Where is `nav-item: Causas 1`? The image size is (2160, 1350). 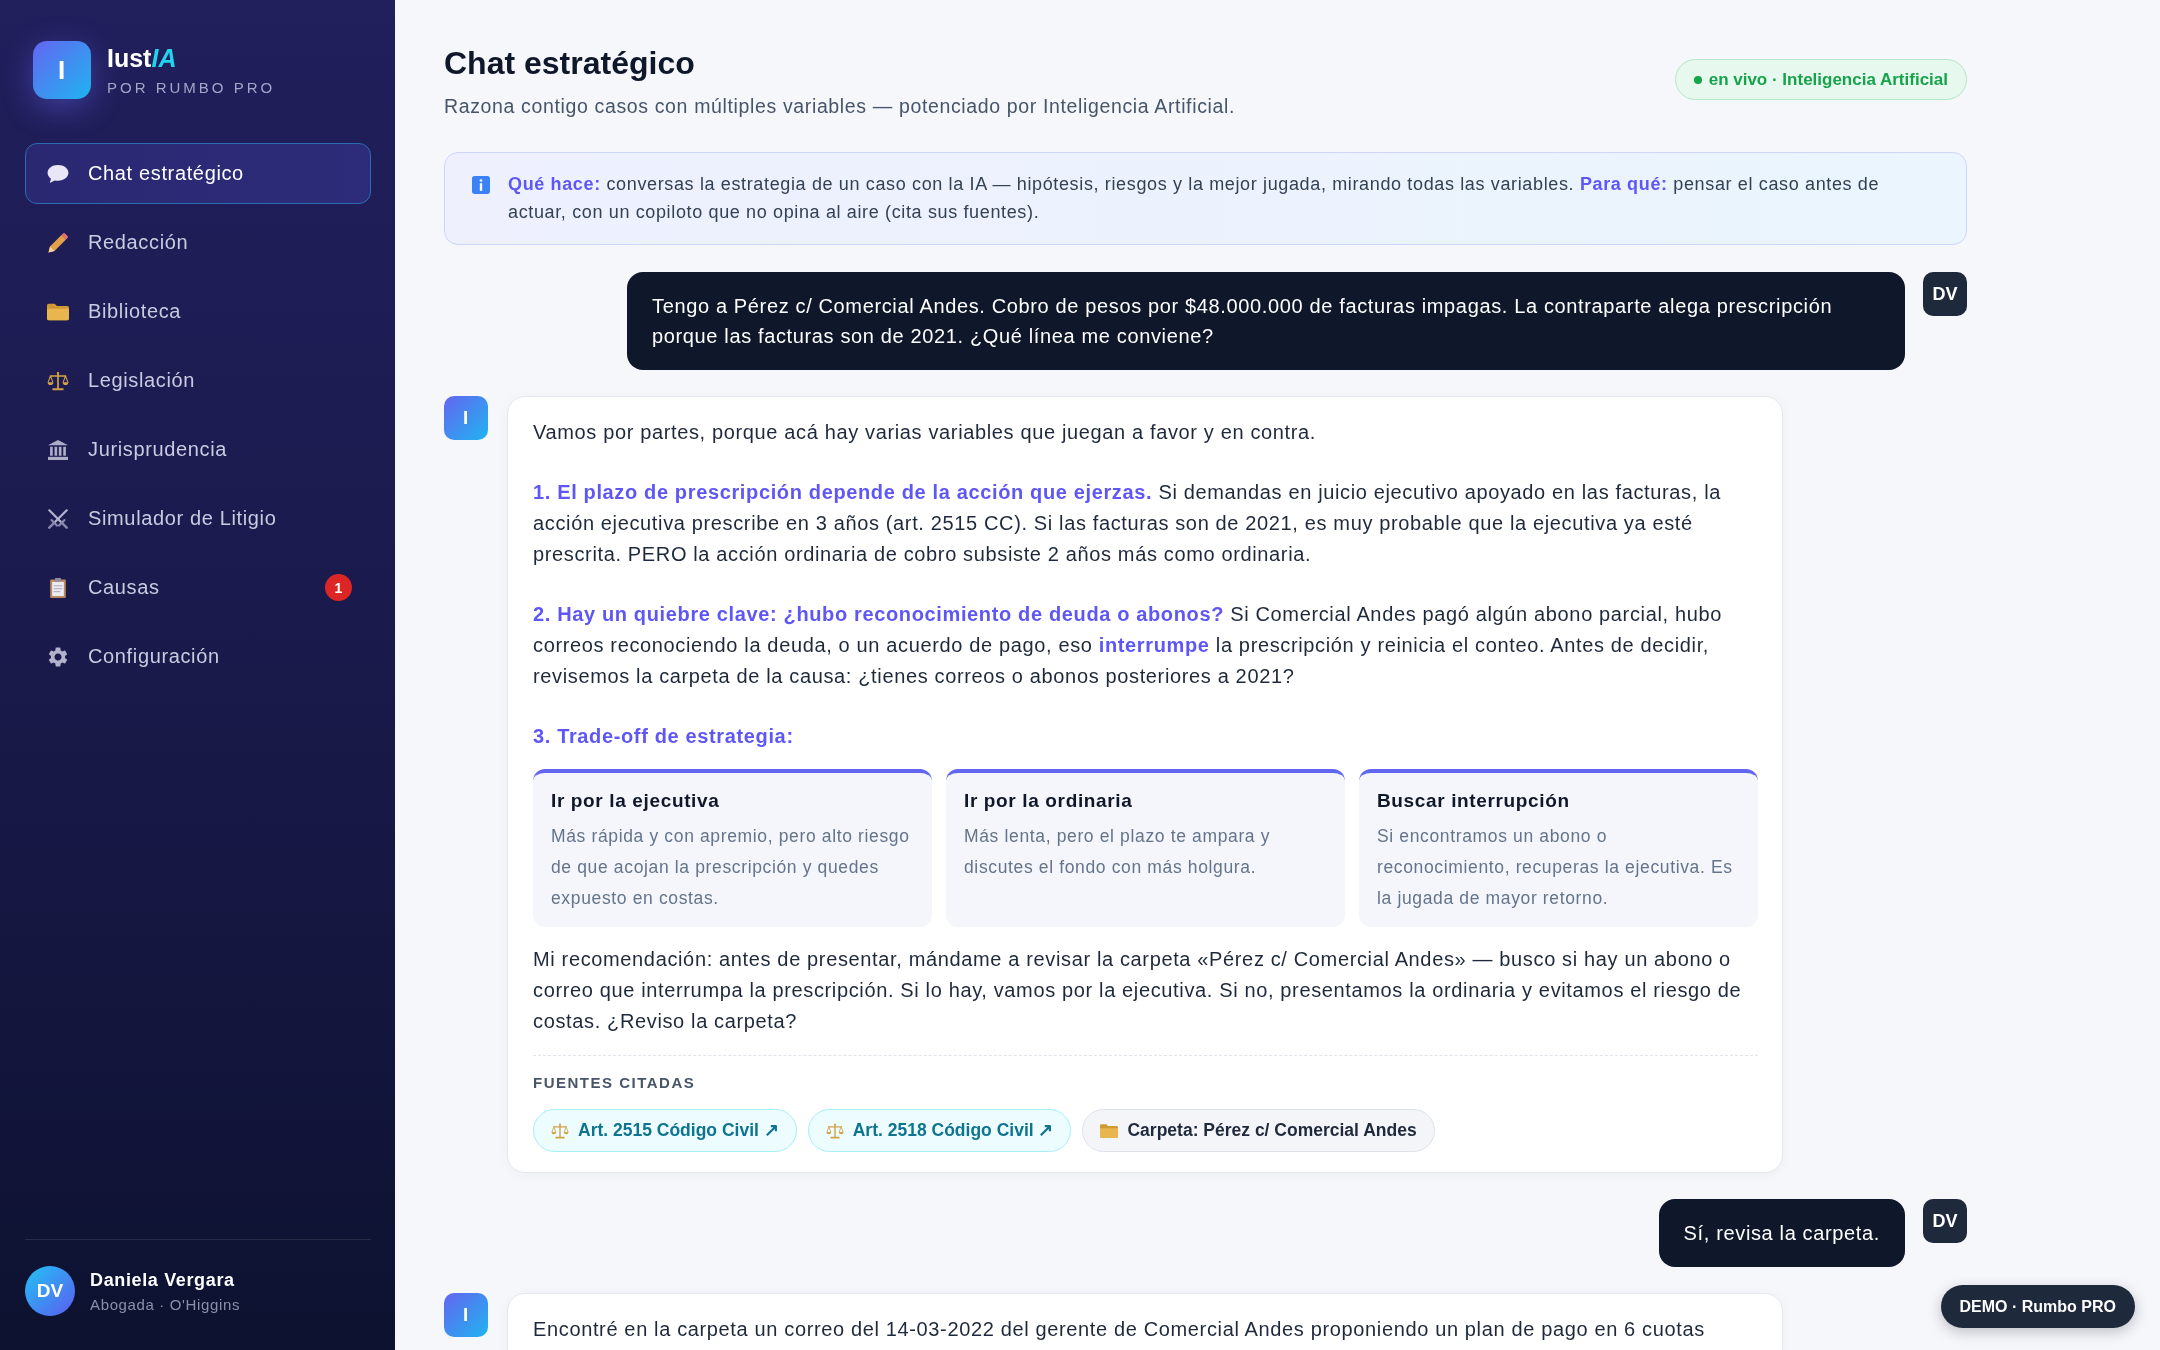
nav-item: Causas 1 is located at coordinates (198, 587).